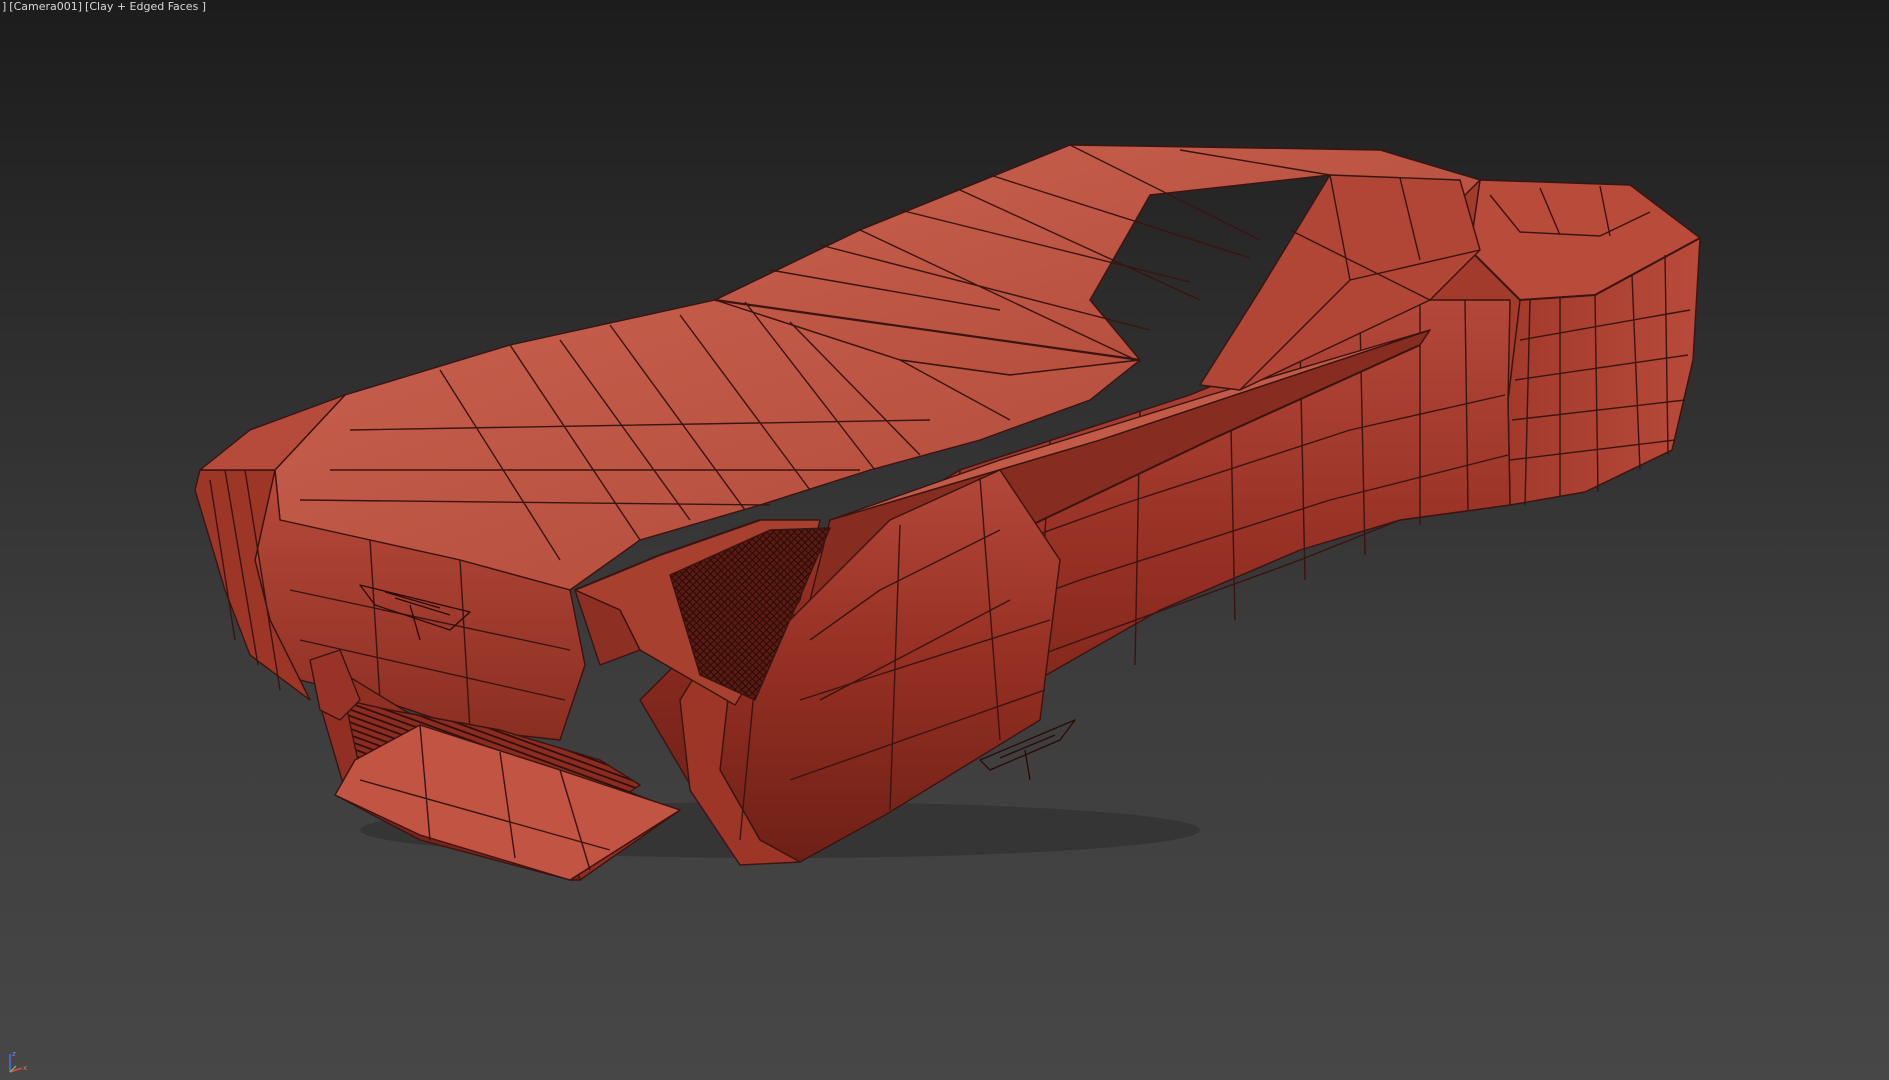 The image size is (1889, 1080). Describe the element at coordinates (14, 1054) in the screenshot. I see `axis-z-label: z` at that location.